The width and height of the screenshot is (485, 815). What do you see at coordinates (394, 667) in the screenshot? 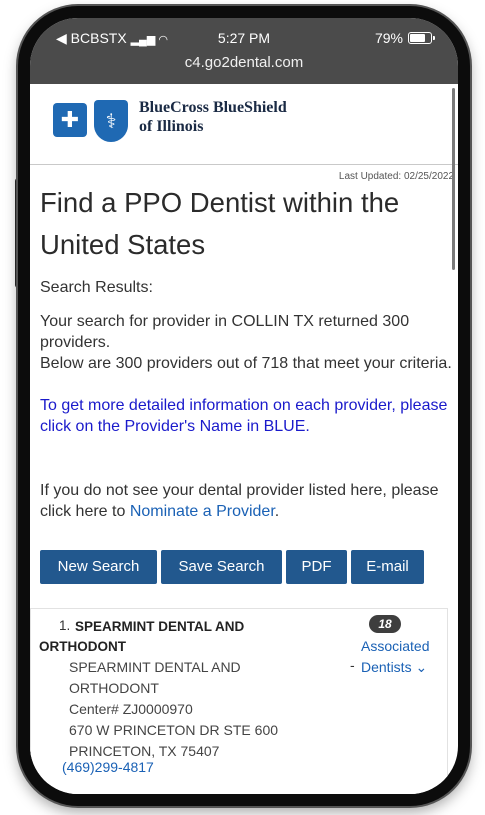
I see `dentists-label: Dentists ⌄` at bounding box center [394, 667].